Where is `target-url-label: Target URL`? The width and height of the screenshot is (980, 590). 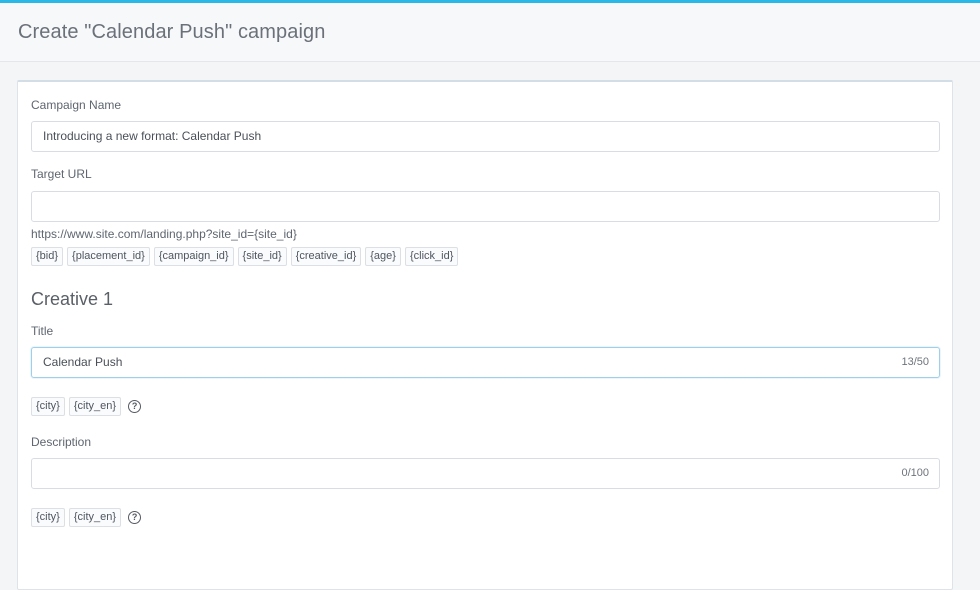
target-url-label: Target URL is located at coordinates (61, 174).